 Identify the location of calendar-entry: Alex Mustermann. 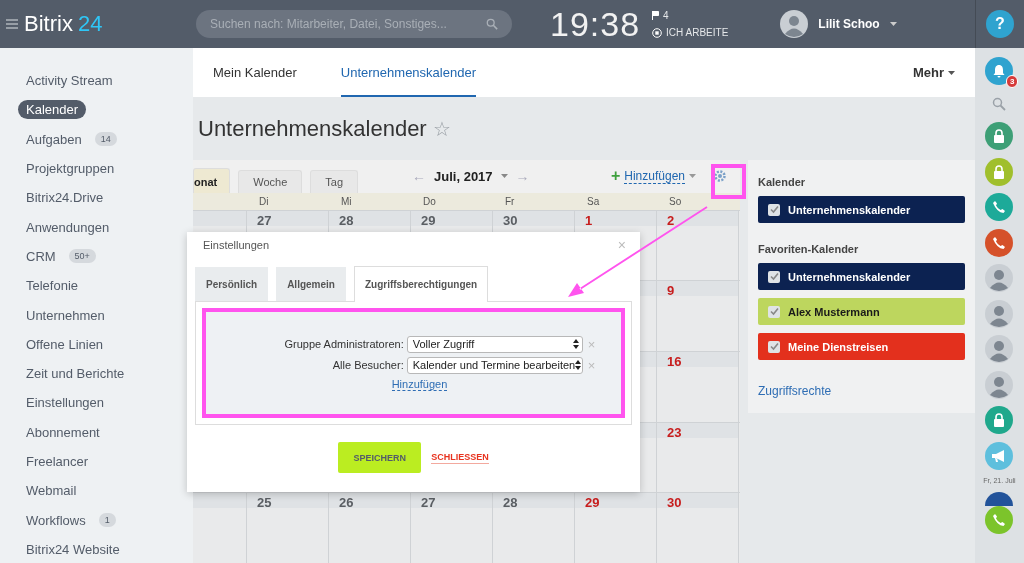
(861, 311).